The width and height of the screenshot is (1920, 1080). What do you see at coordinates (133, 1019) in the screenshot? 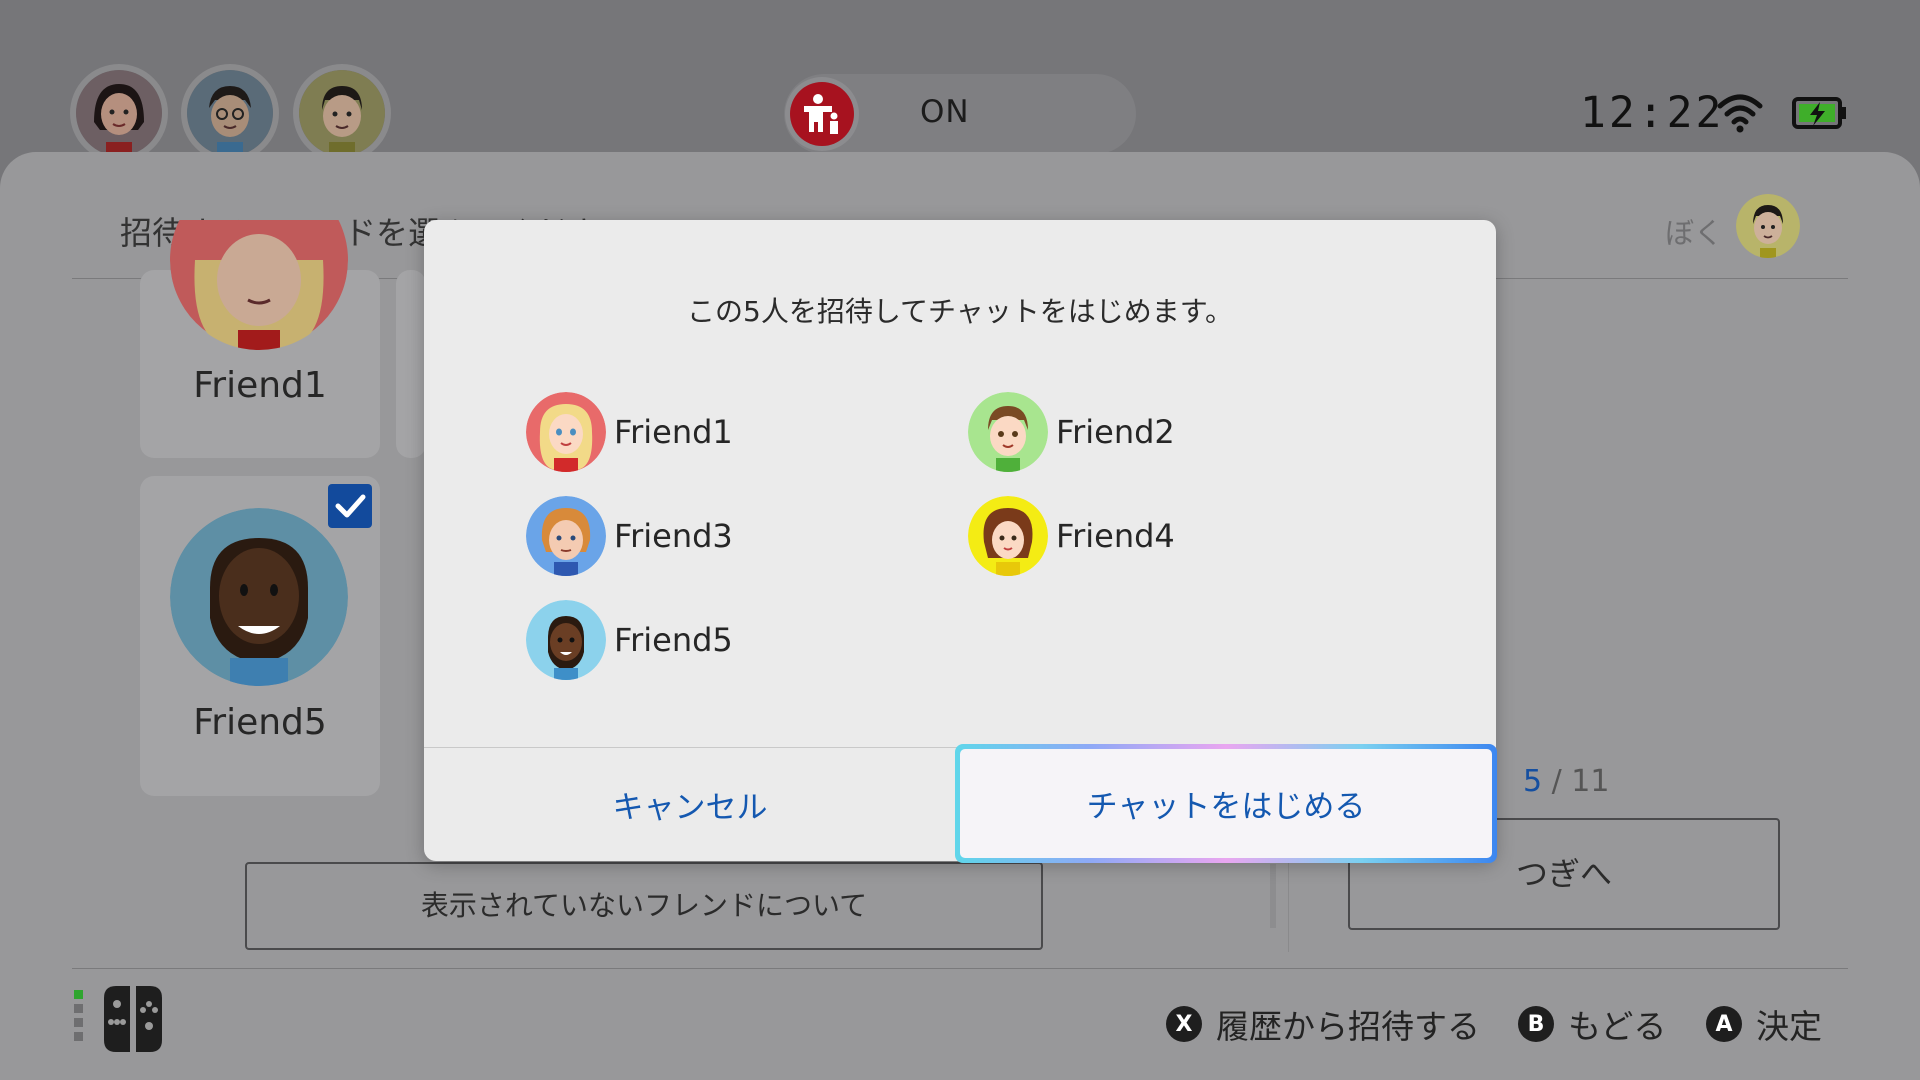
I see `joycon-controller-icon` at bounding box center [133, 1019].